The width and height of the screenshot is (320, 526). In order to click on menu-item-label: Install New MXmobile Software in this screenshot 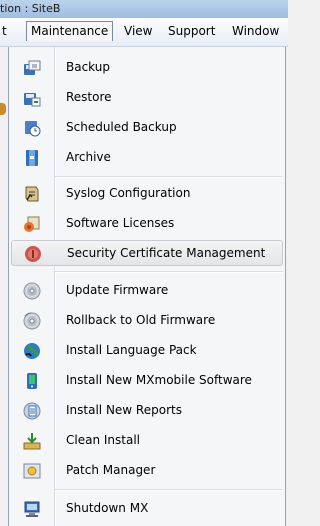, I will do `click(159, 380)`.